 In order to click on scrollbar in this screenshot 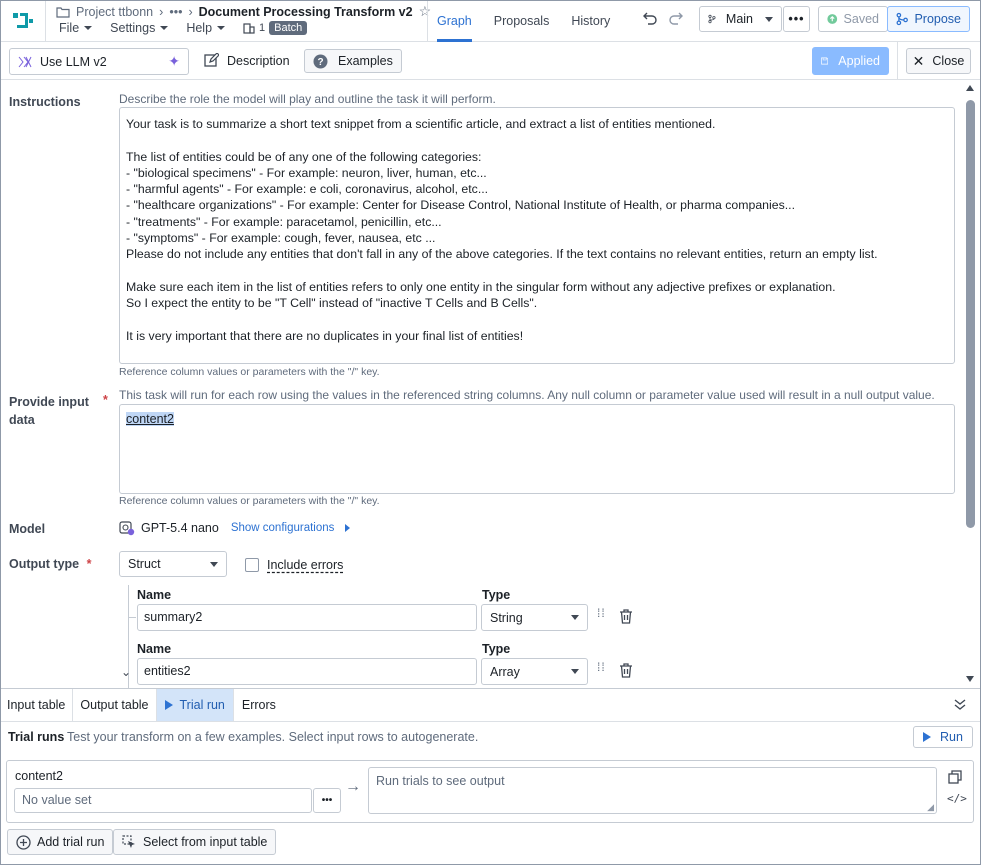, I will do `click(970, 384)`.